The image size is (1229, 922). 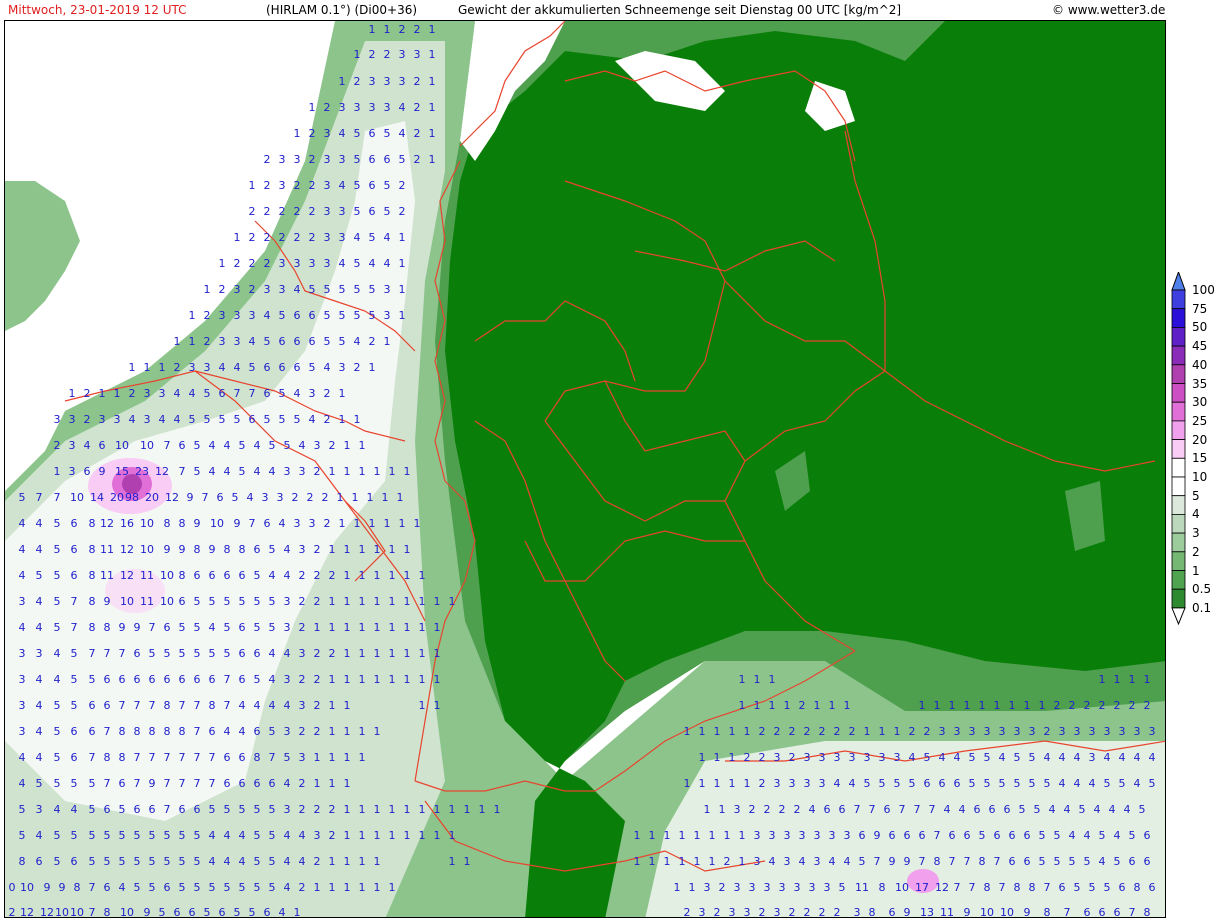 I want to click on legend-swatch, so click(x=1178, y=505).